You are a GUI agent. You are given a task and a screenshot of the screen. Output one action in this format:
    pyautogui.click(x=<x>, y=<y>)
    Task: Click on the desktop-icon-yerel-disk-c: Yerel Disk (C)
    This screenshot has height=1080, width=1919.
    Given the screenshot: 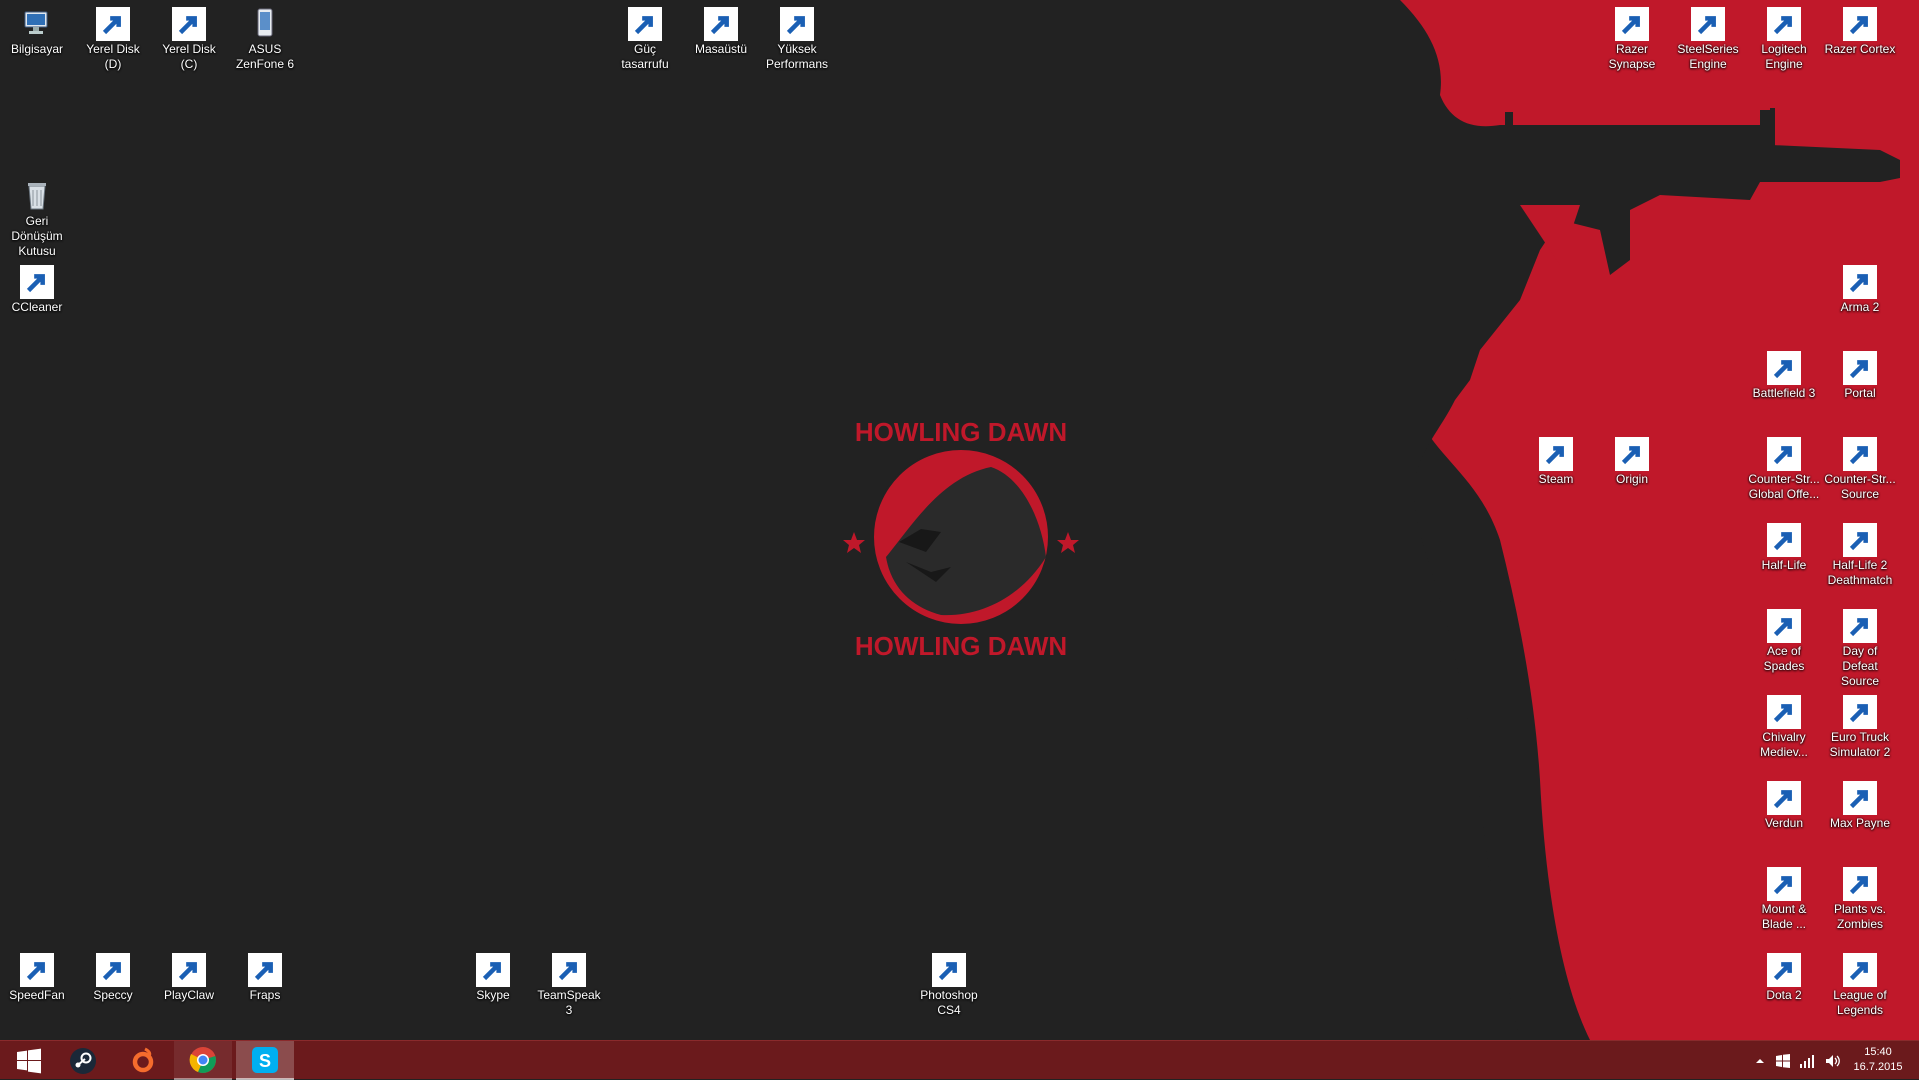 What is the action you would take?
    pyautogui.click(x=189, y=36)
    